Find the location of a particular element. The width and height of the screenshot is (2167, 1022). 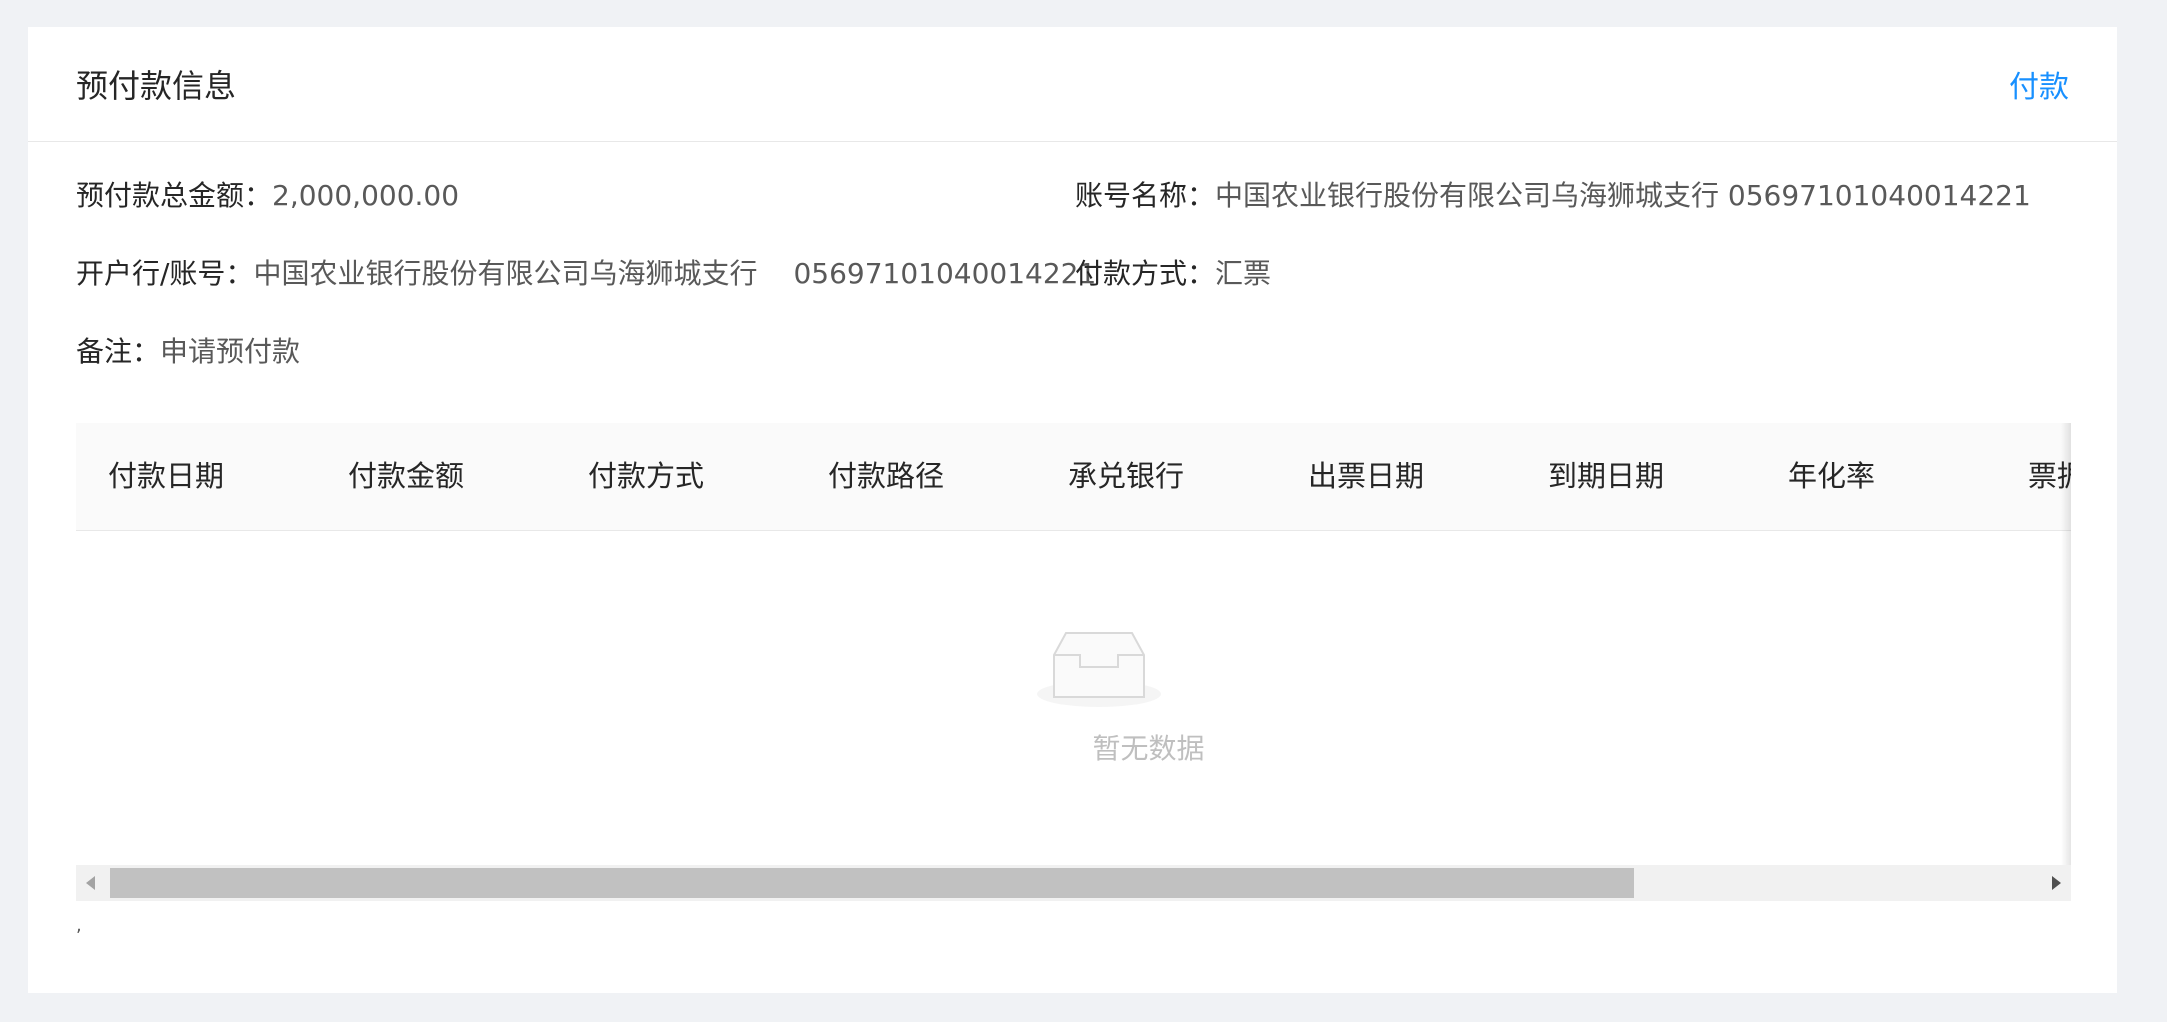

empty-inbox-icon is located at coordinates (1099, 669).